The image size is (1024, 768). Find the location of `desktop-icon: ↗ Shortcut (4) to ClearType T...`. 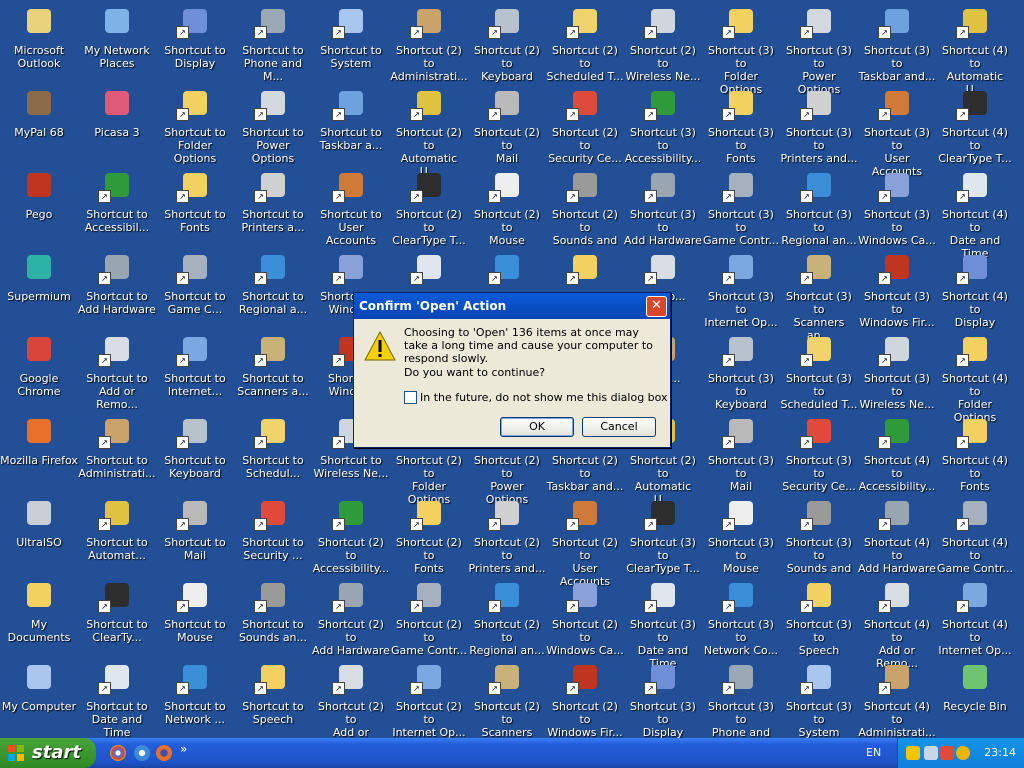

desktop-icon: ↗ Shortcut (4) to ClearType T... is located at coordinates (975, 125).